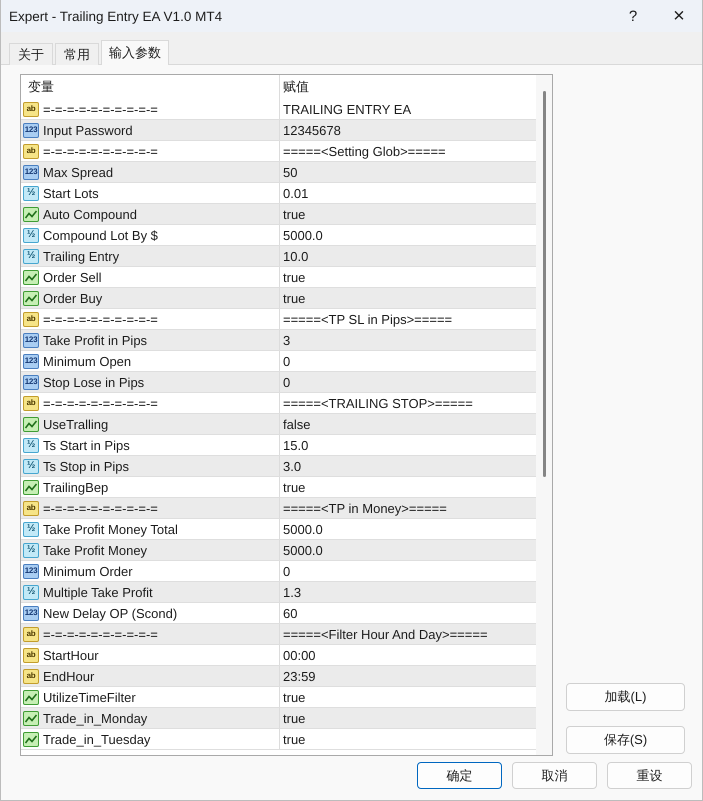  What do you see at coordinates (73, 298) in the screenshot?
I see `variable-name: Order Buy` at bounding box center [73, 298].